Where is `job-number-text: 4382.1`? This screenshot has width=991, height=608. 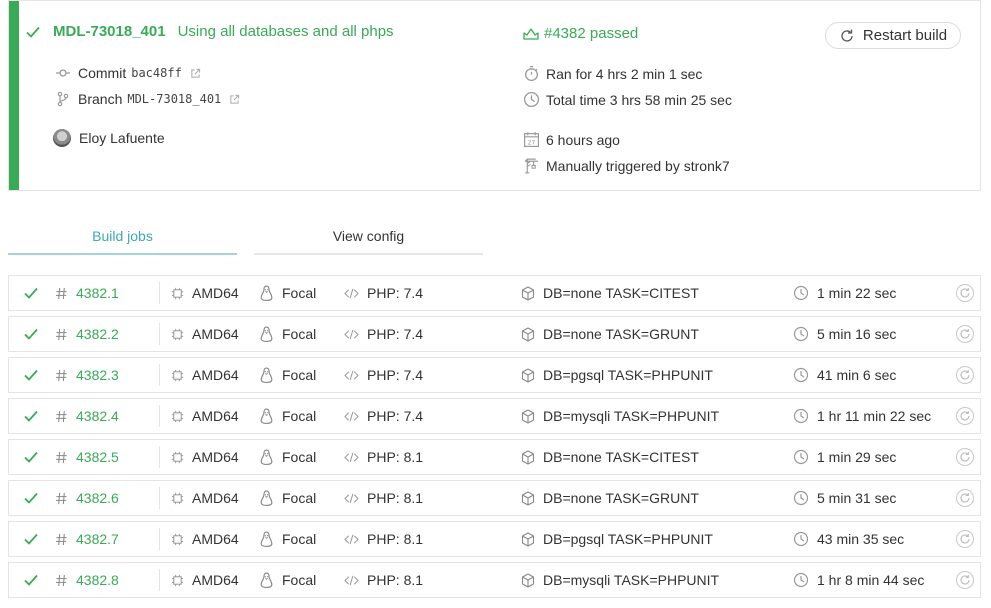
job-number-text: 4382.1 is located at coordinates (97, 293).